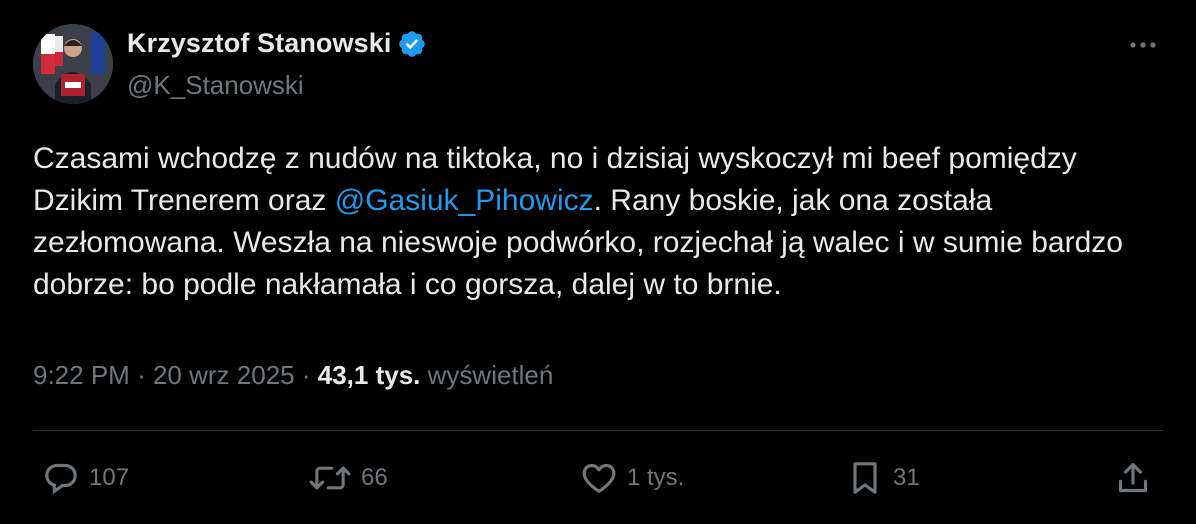  I want to click on bookmark-icon, so click(865, 478).